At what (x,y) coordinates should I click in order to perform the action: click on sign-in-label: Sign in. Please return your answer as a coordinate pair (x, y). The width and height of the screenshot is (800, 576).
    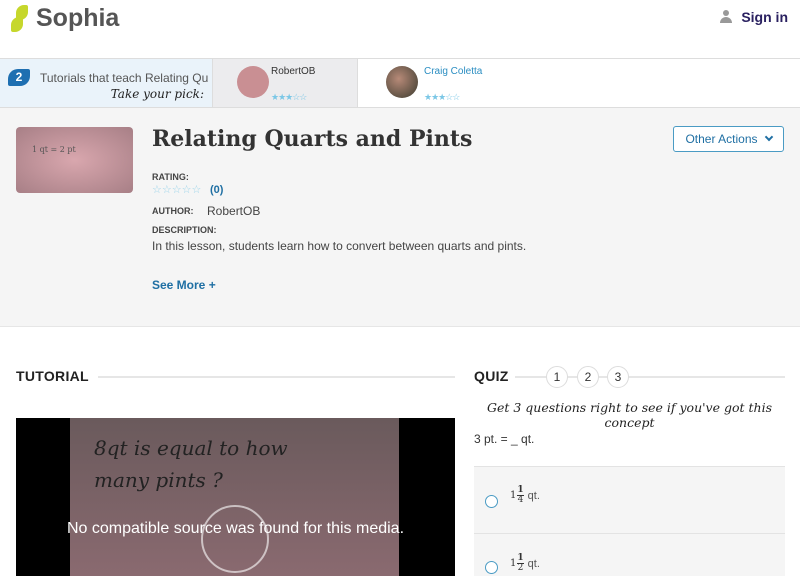
    Looking at the image, I should click on (764, 17).